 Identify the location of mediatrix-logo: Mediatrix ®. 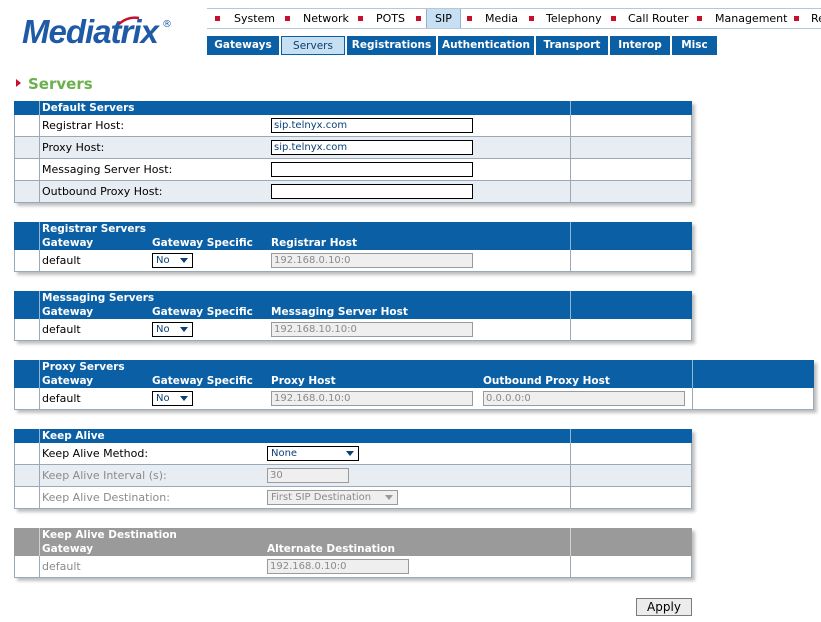
(97, 32).